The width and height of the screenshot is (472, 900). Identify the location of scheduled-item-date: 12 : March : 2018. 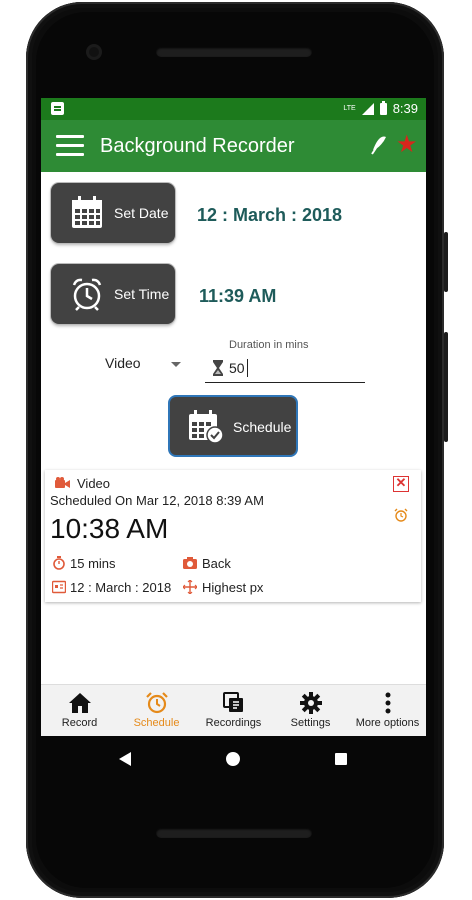
(121, 587).